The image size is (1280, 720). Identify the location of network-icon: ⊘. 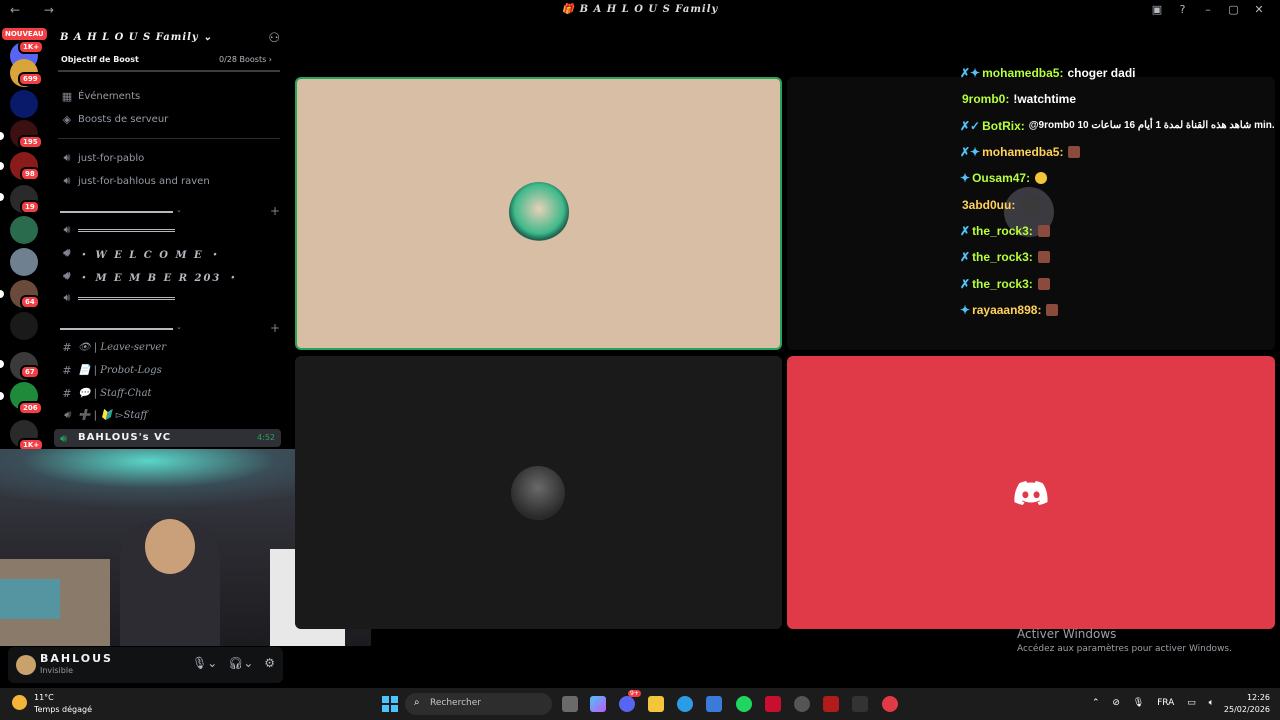
(1116, 703).